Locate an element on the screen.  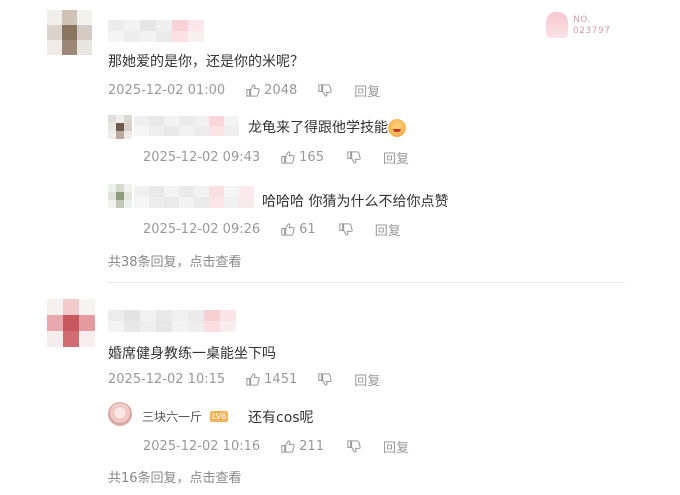
like-count: 61 is located at coordinates (307, 229).